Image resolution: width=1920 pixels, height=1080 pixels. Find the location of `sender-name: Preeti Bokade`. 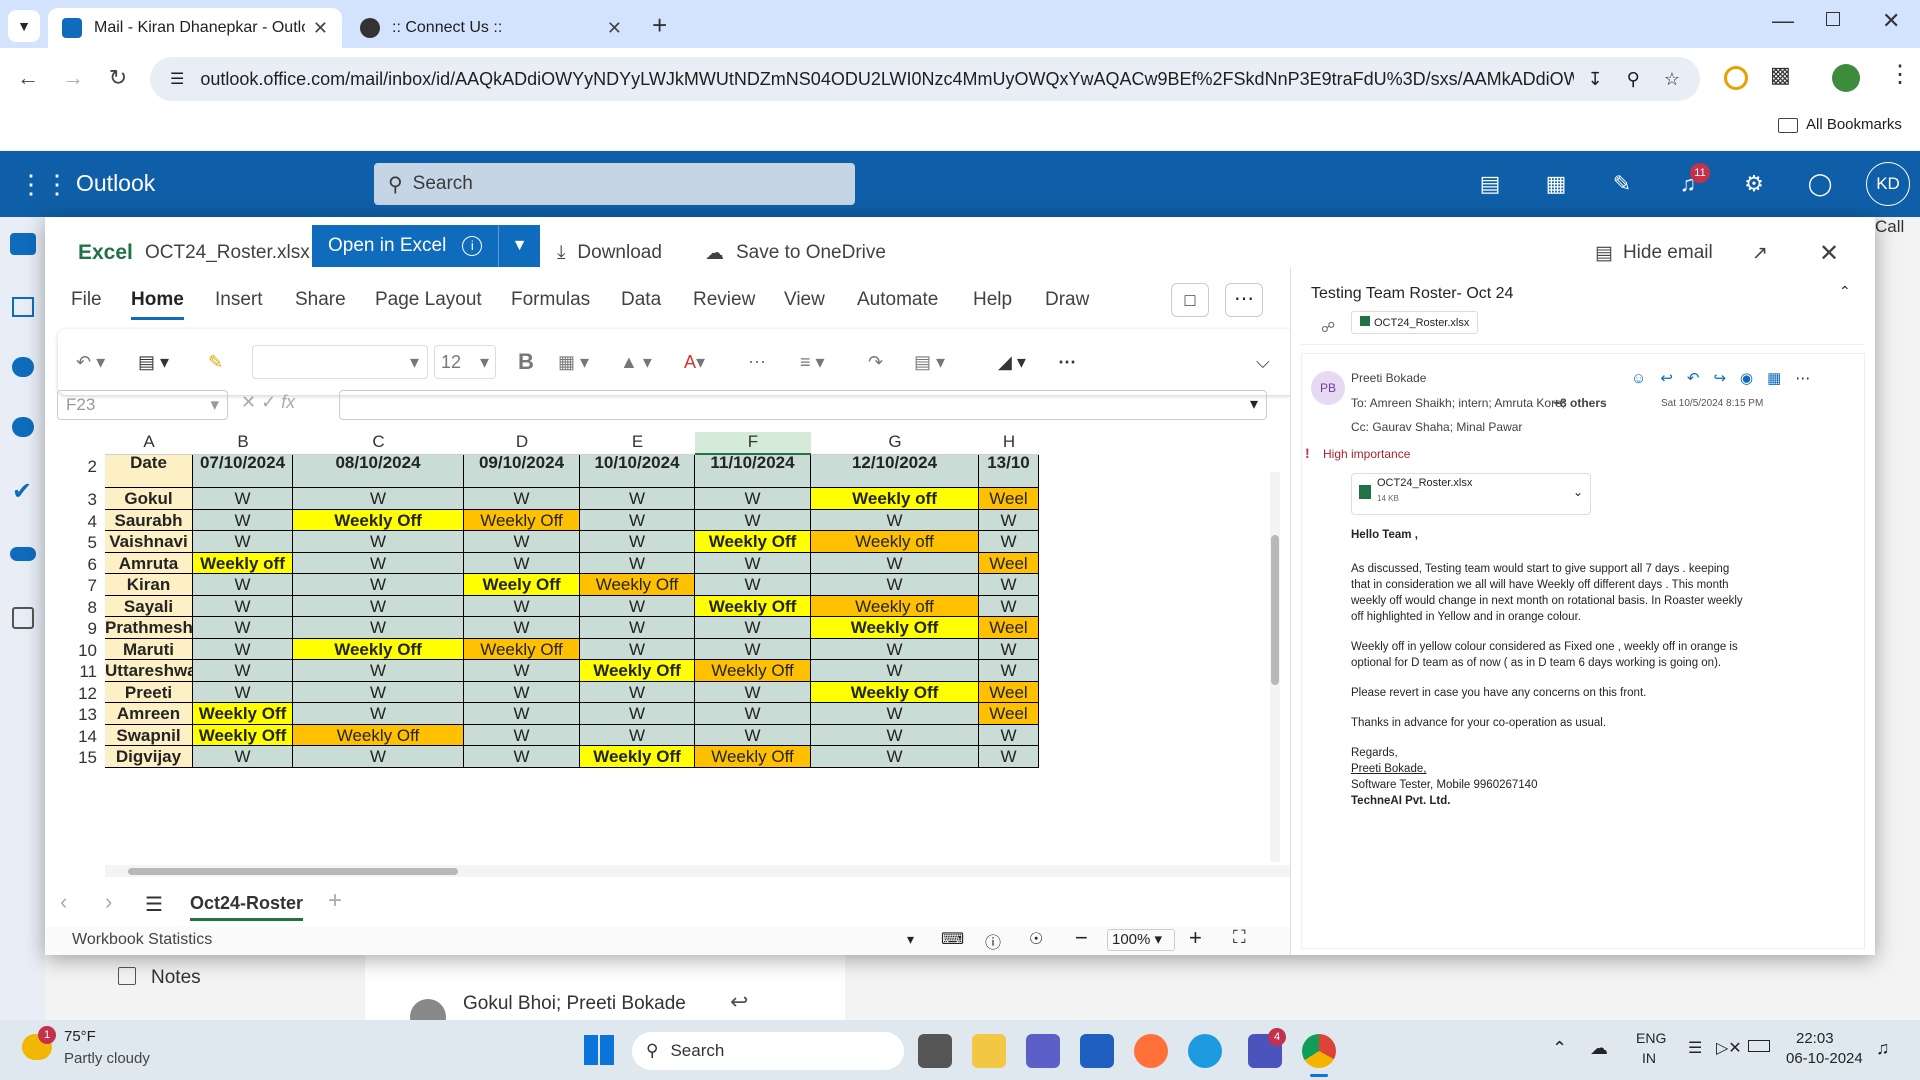

sender-name: Preeti Bokade is located at coordinates (1388, 378).